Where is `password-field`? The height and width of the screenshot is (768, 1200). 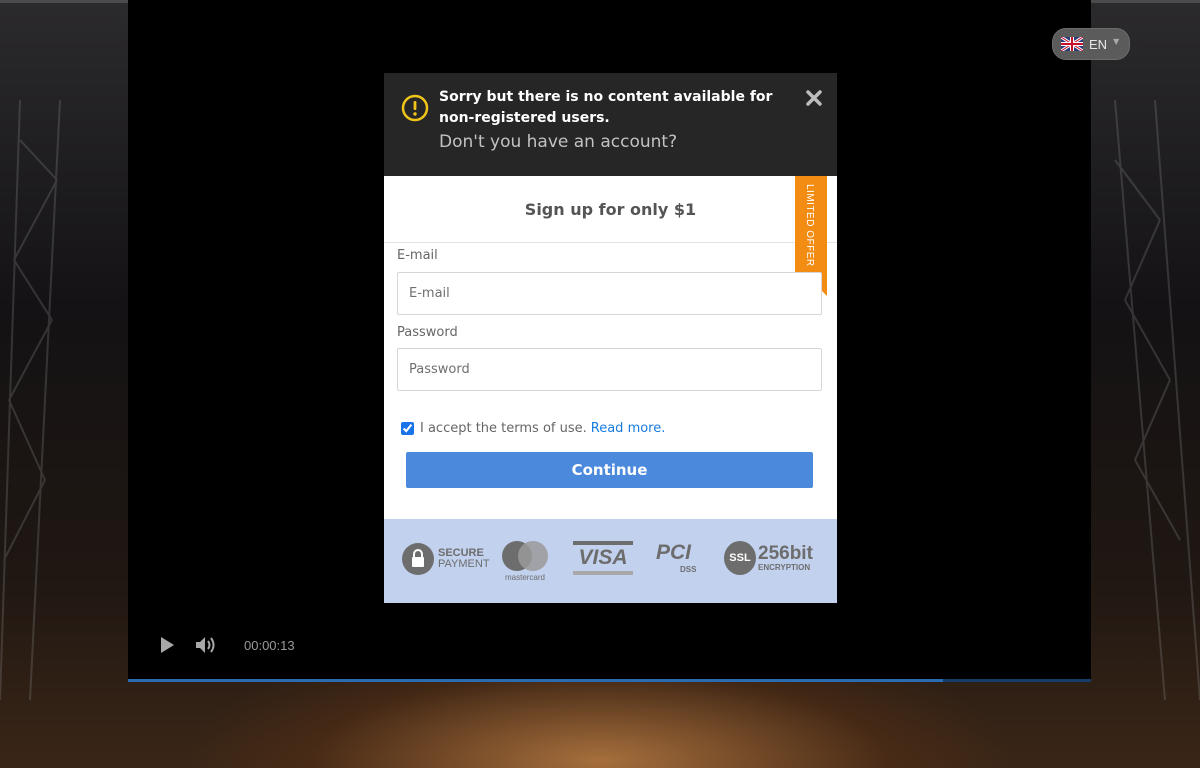
password-field is located at coordinates (609, 369).